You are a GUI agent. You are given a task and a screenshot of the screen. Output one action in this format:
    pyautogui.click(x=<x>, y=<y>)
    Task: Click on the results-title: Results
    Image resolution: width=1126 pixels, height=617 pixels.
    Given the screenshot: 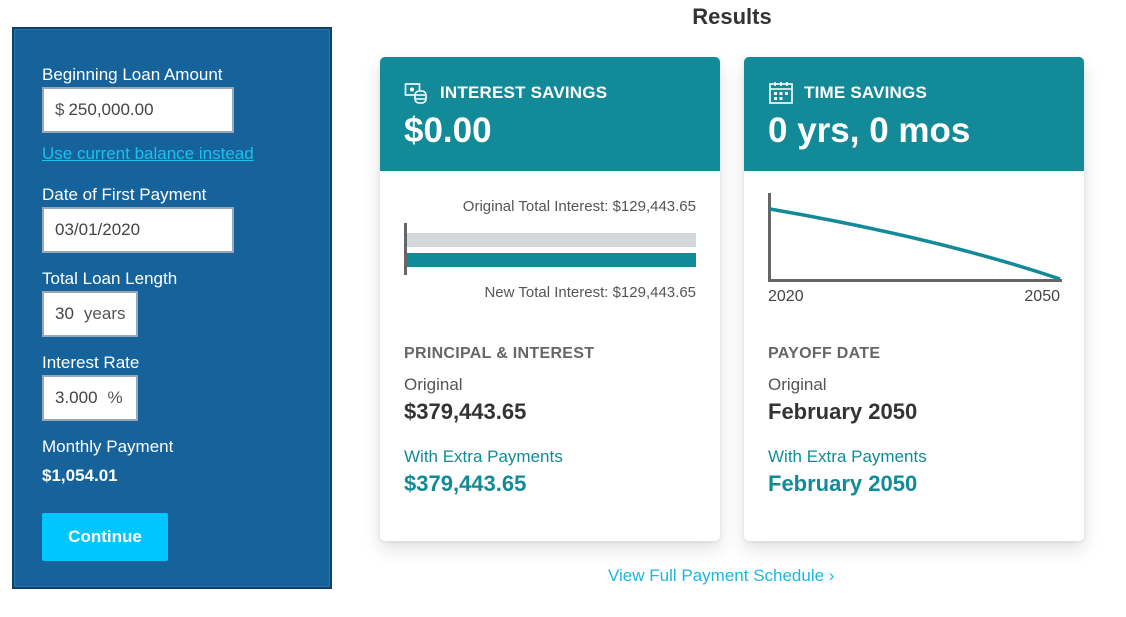 What is the action you would take?
    pyautogui.click(x=732, y=16)
    